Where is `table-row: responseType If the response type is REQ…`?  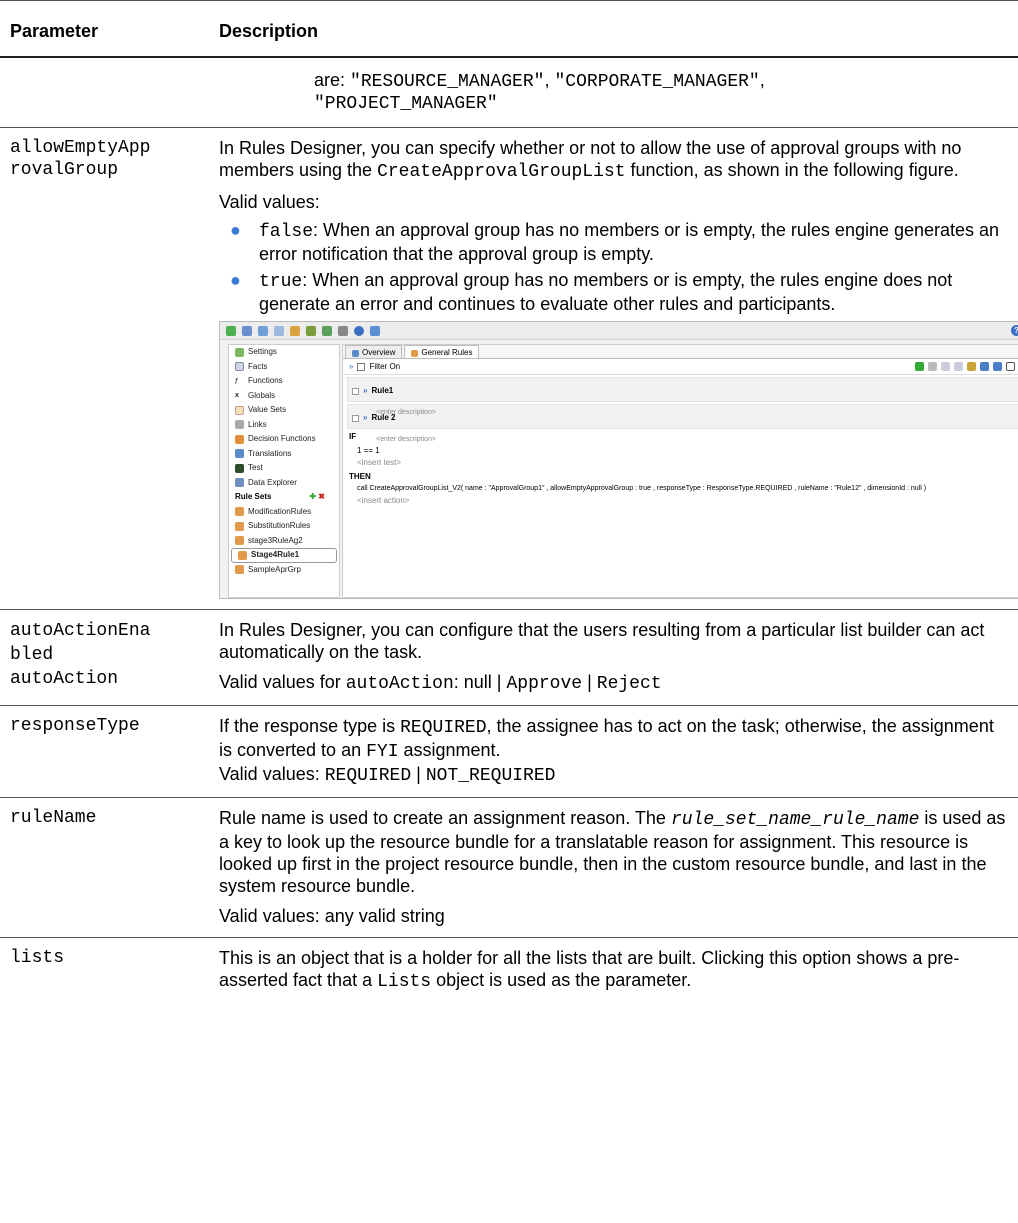
table-row: responseType If the response type is REQ… is located at coordinates (509, 751).